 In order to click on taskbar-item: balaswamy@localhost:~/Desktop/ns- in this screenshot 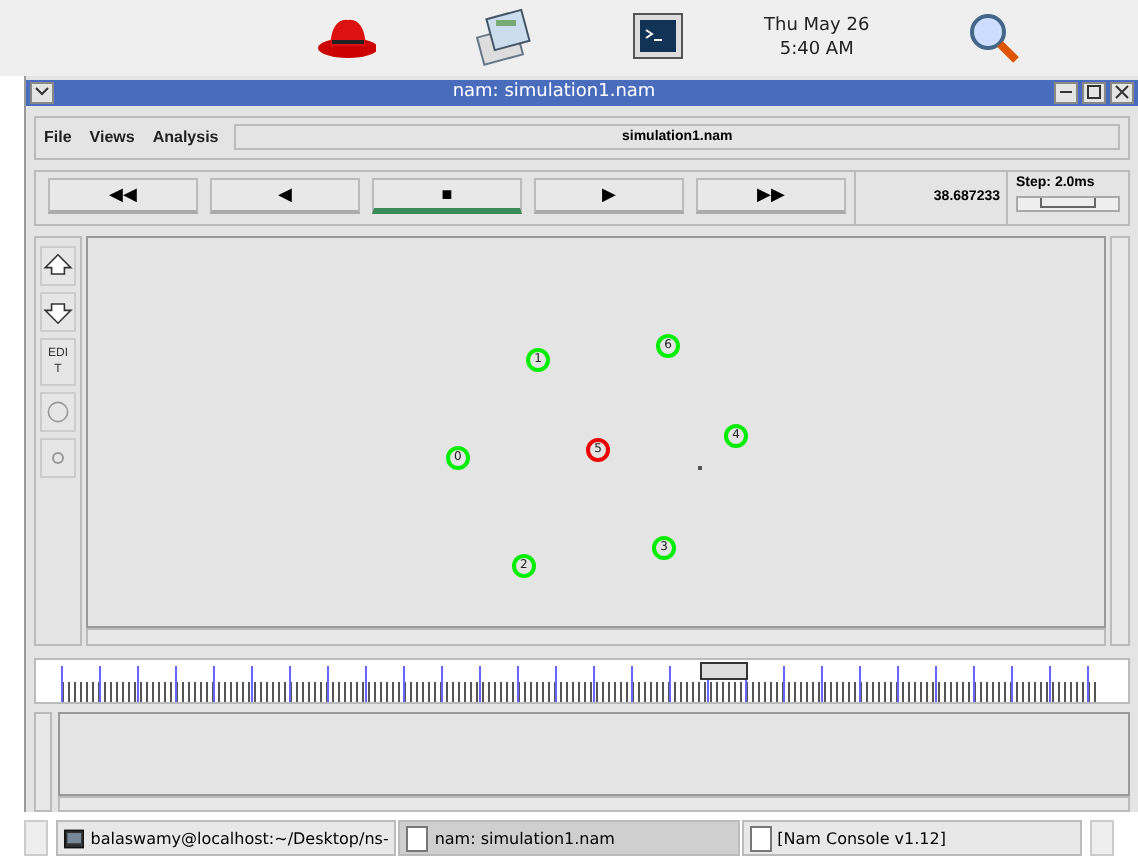, I will do `click(226, 838)`.